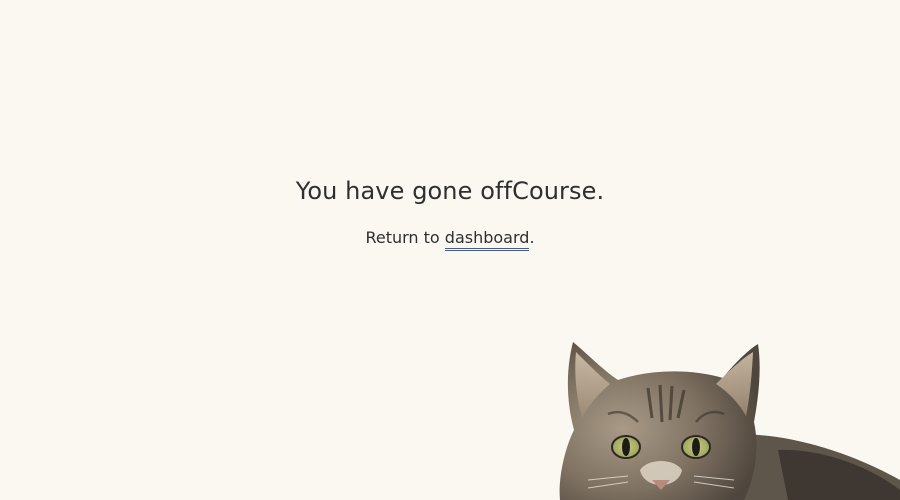 The image size is (900, 500). I want to click on return-text: Return to dashboard., so click(450, 238).